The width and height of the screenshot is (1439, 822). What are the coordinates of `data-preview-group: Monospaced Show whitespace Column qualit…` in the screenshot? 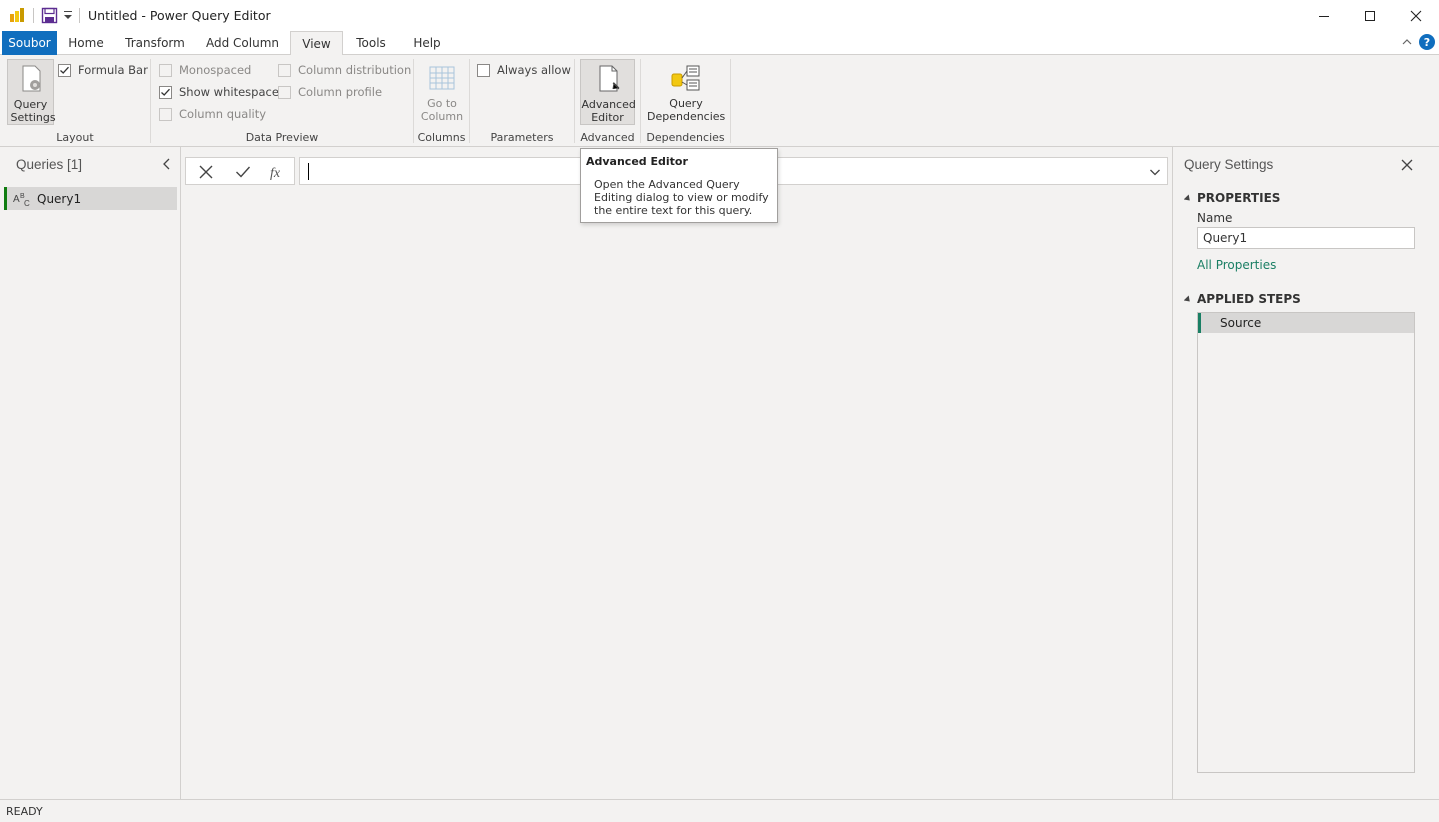 It's located at (282, 101).